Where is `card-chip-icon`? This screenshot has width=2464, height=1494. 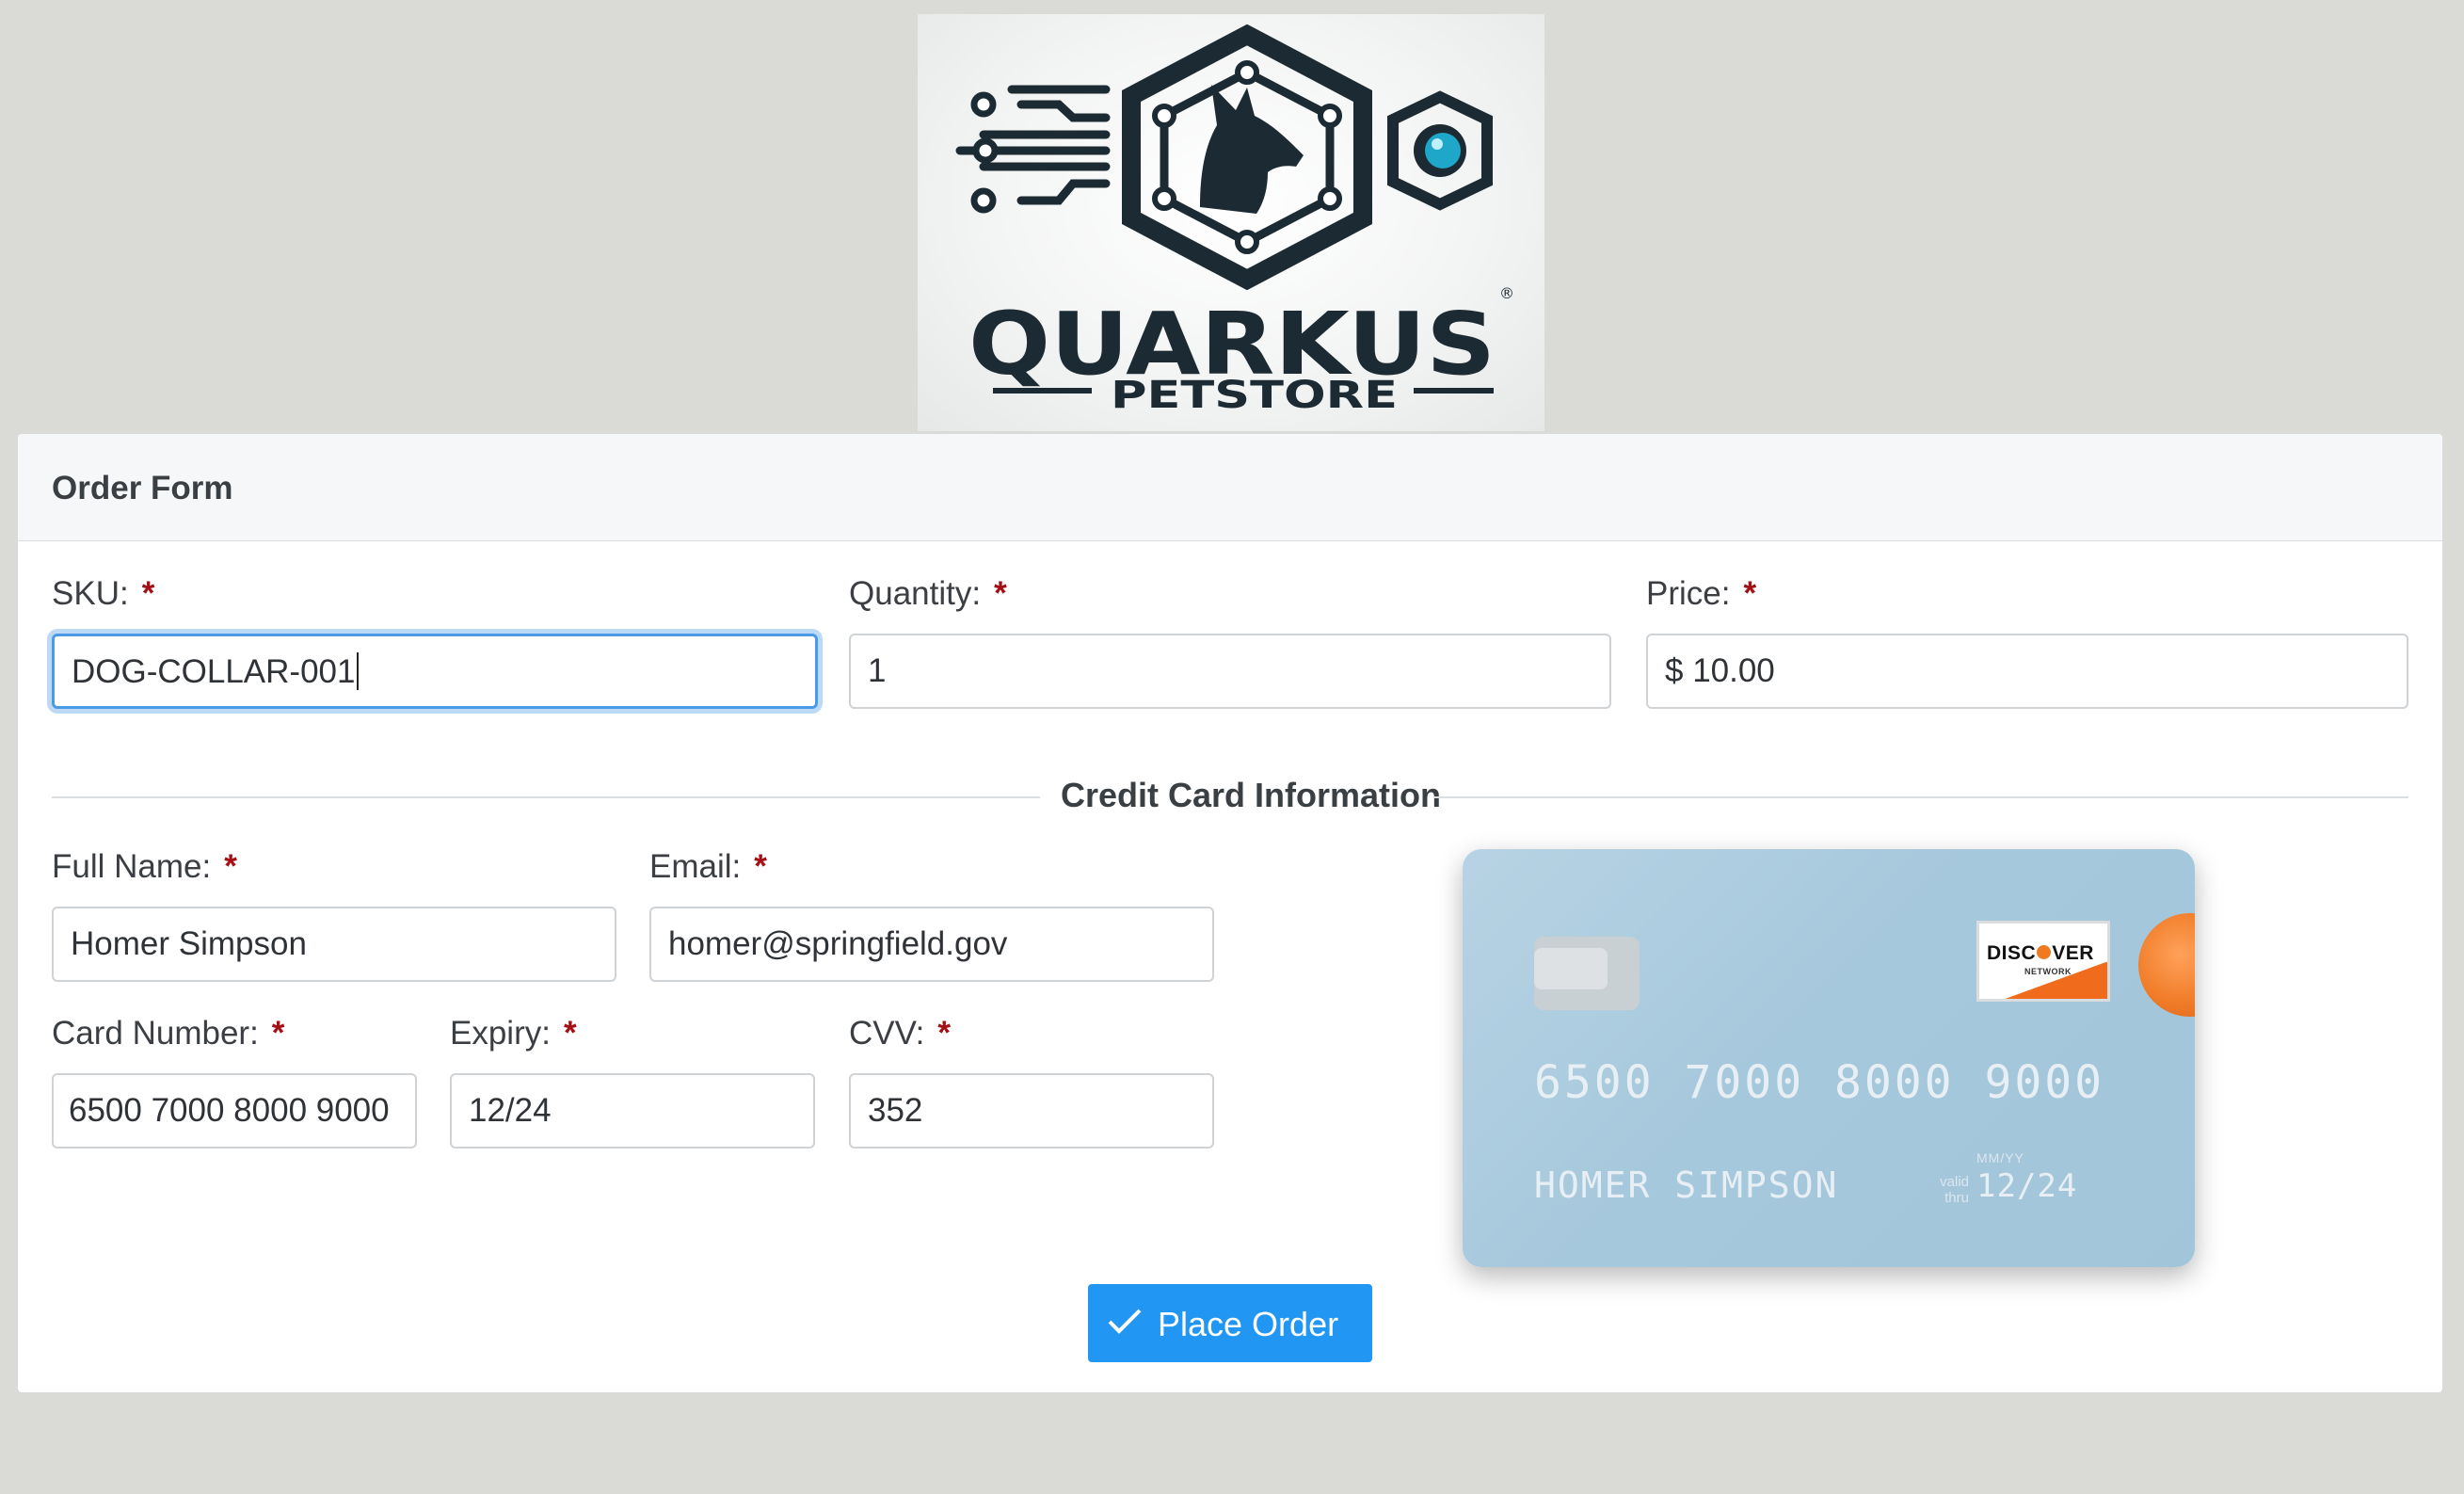 card-chip-icon is located at coordinates (1587, 974).